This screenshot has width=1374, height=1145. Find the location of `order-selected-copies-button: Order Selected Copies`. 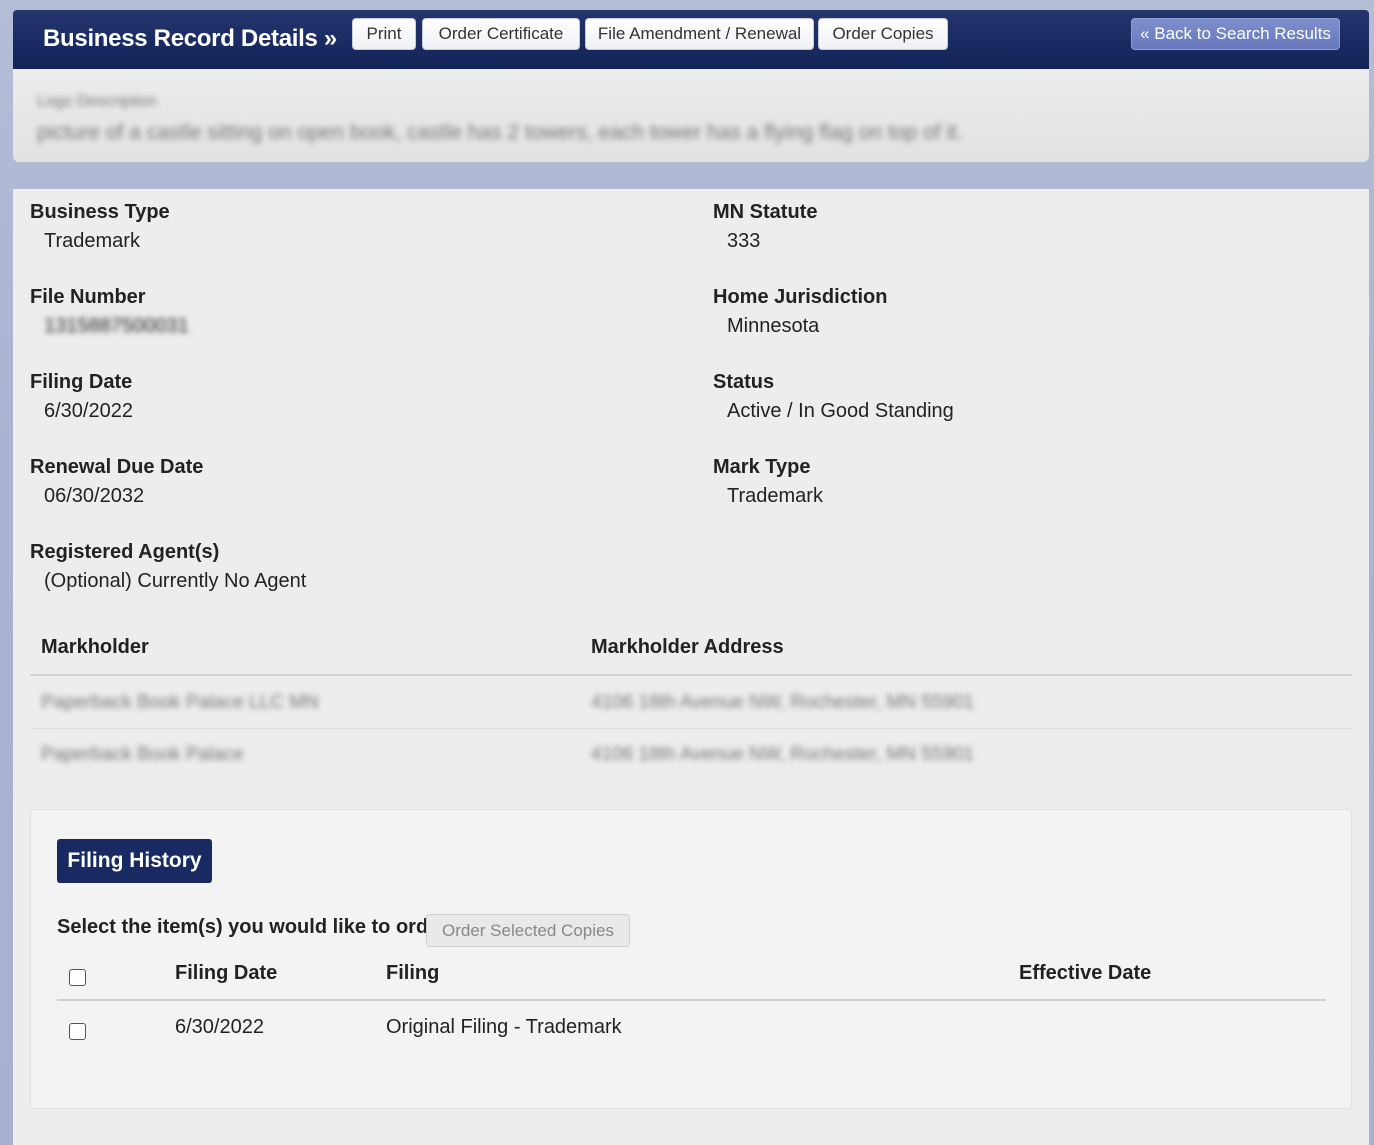

order-selected-copies-button: Order Selected Copies is located at coordinates (528, 930).